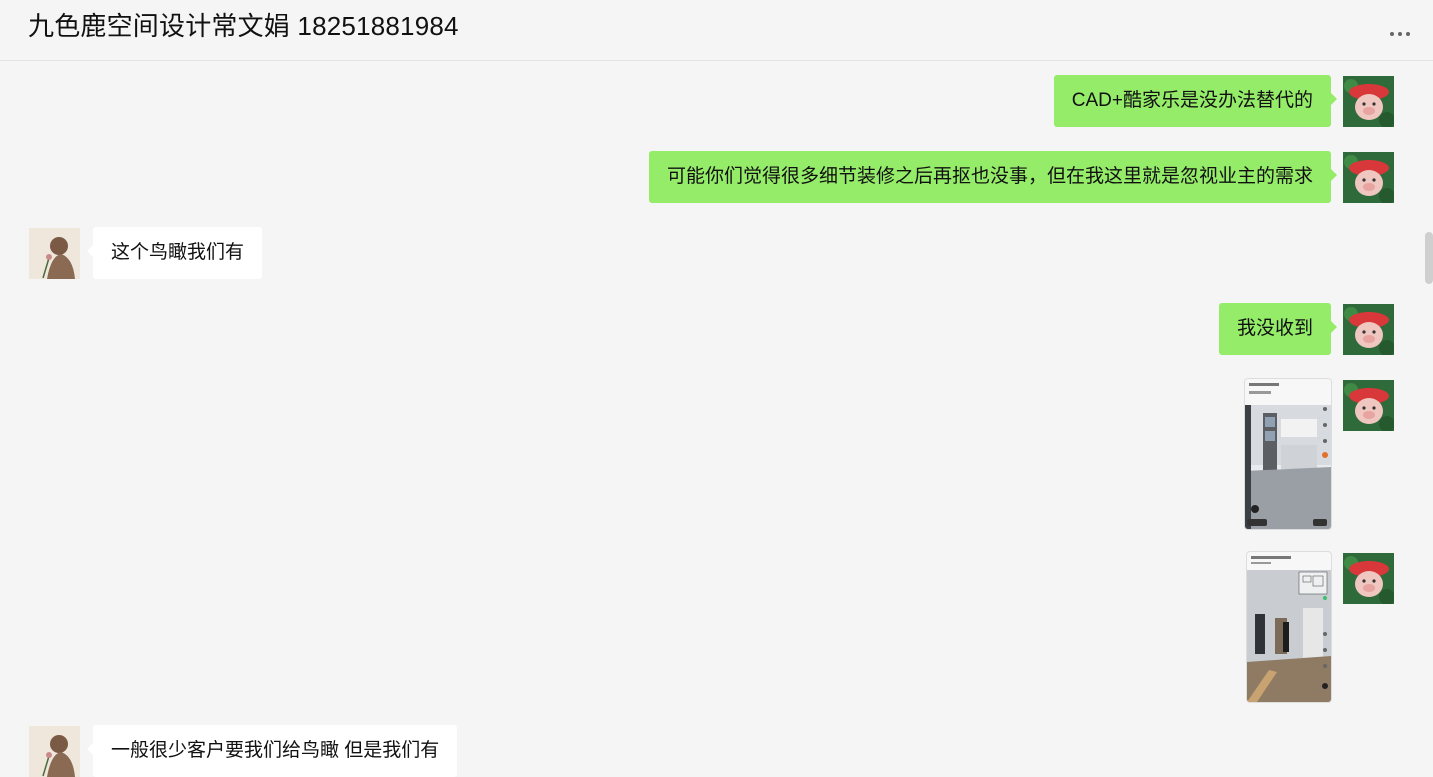 The width and height of the screenshot is (1433, 777). What do you see at coordinates (1195, 101) in the screenshot?
I see `message-bubble-out: CAD+酷家乐是没办法替代的` at bounding box center [1195, 101].